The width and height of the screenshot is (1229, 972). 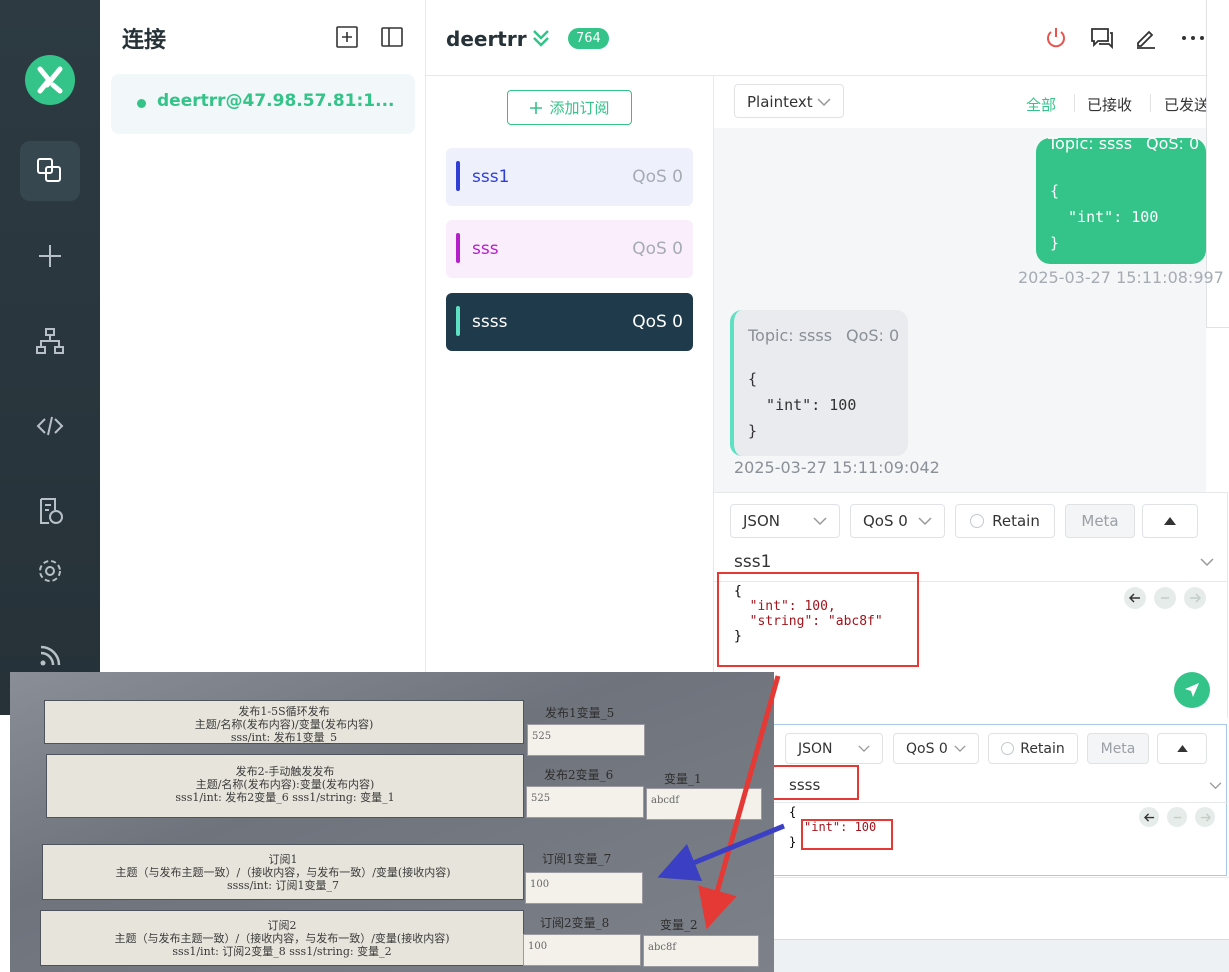 What do you see at coordinates (1146, 40) in the screenshot?
I see `edit-pencil-icon` at bounding box center [1146, 40].